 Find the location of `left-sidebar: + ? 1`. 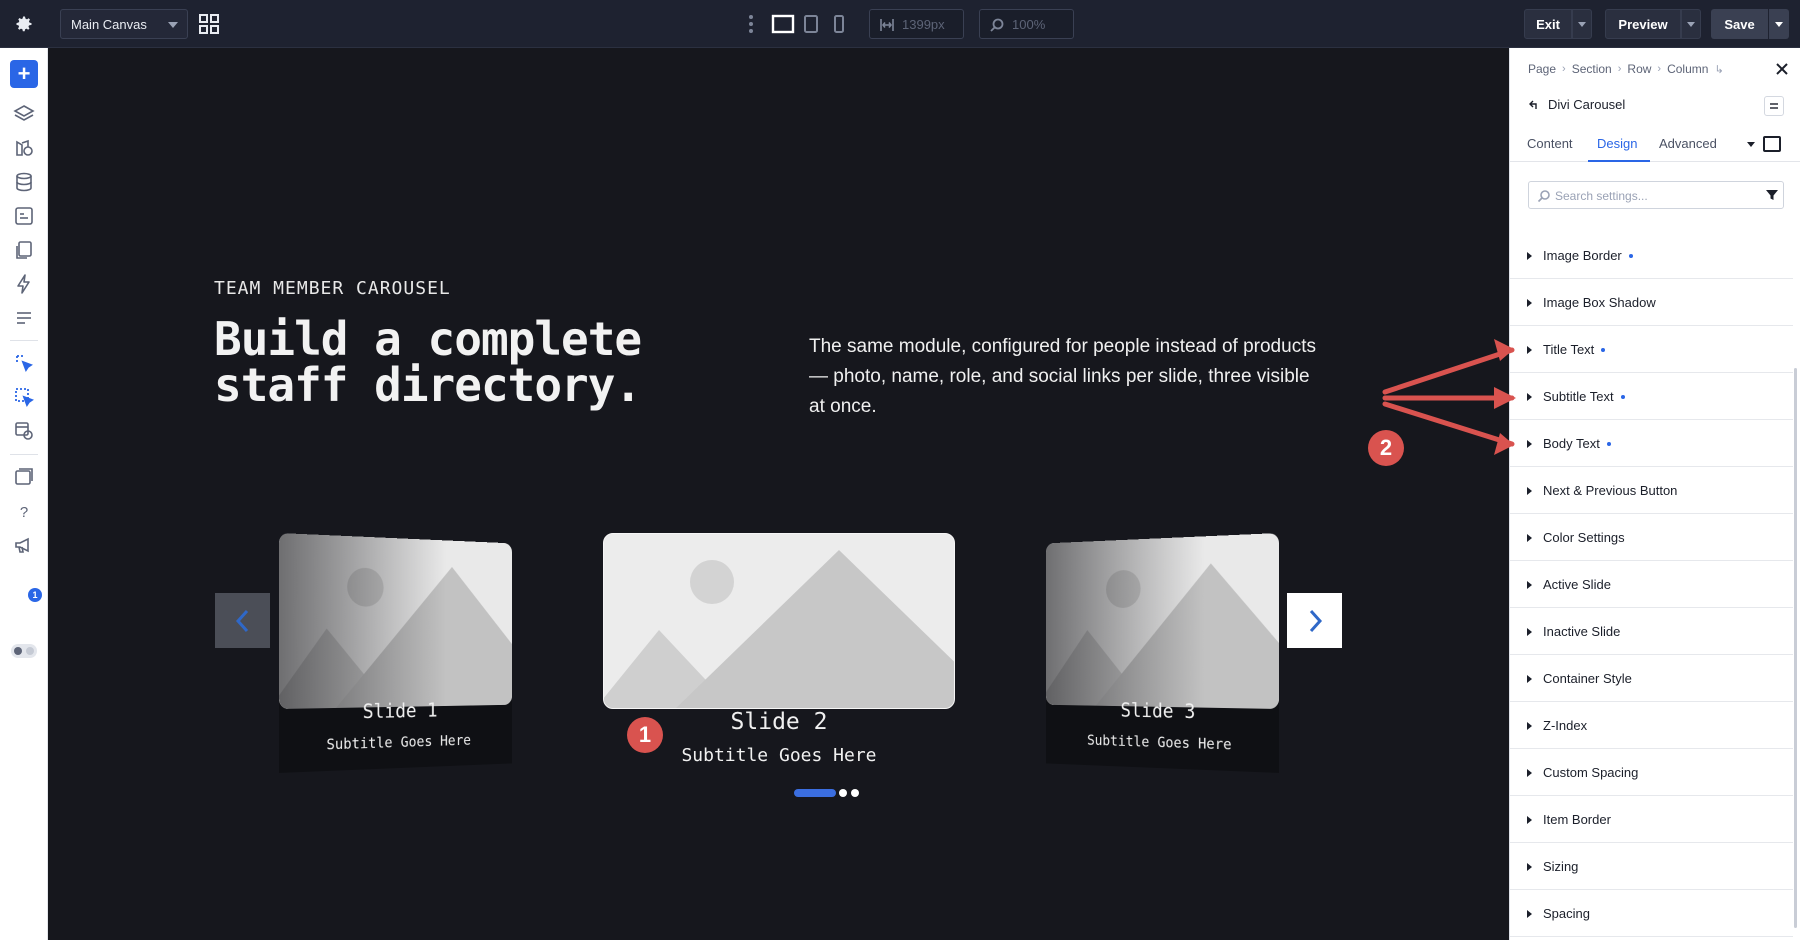

left-sidebar: + ? 1 is located at coordinates (24, 494).